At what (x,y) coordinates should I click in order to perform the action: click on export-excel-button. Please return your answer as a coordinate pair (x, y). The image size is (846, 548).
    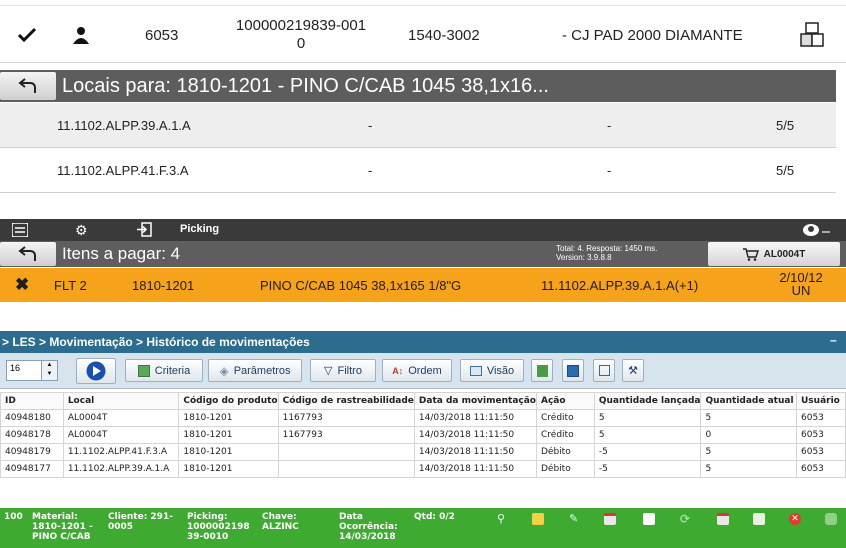
    Looking at the image, I should click on (542, 370).